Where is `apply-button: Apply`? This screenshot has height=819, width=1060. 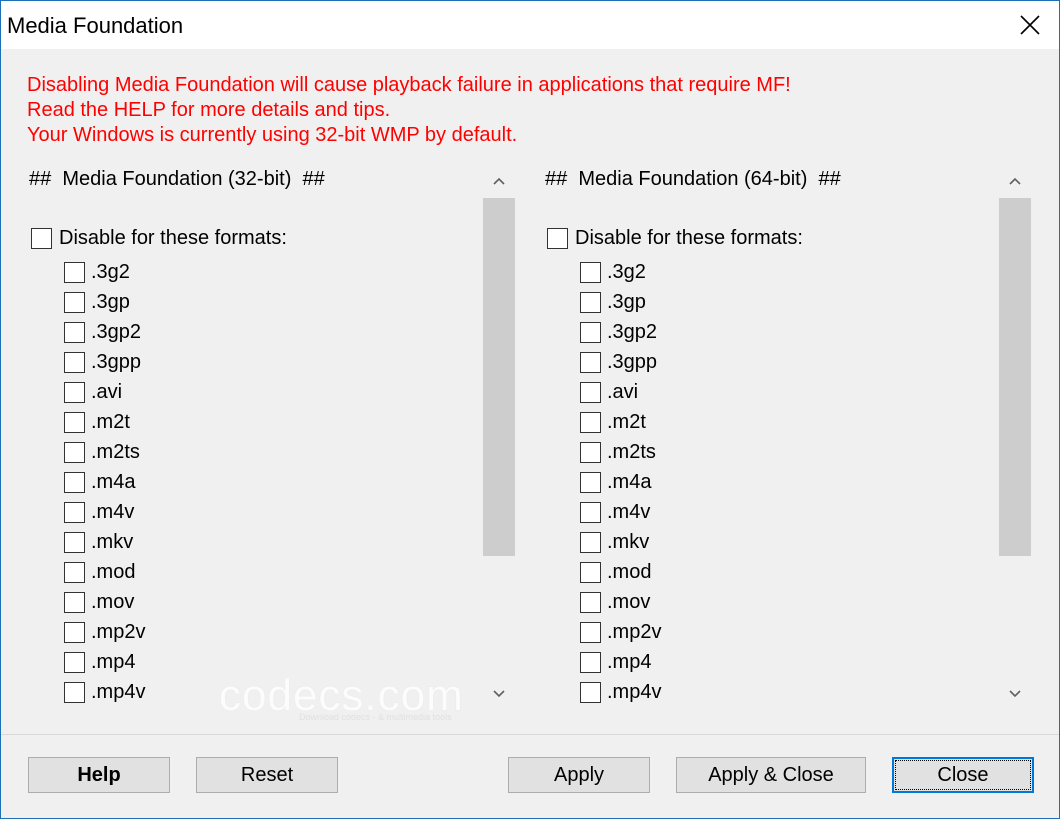
apply-button: Apply is located at coordinates (579, 775).